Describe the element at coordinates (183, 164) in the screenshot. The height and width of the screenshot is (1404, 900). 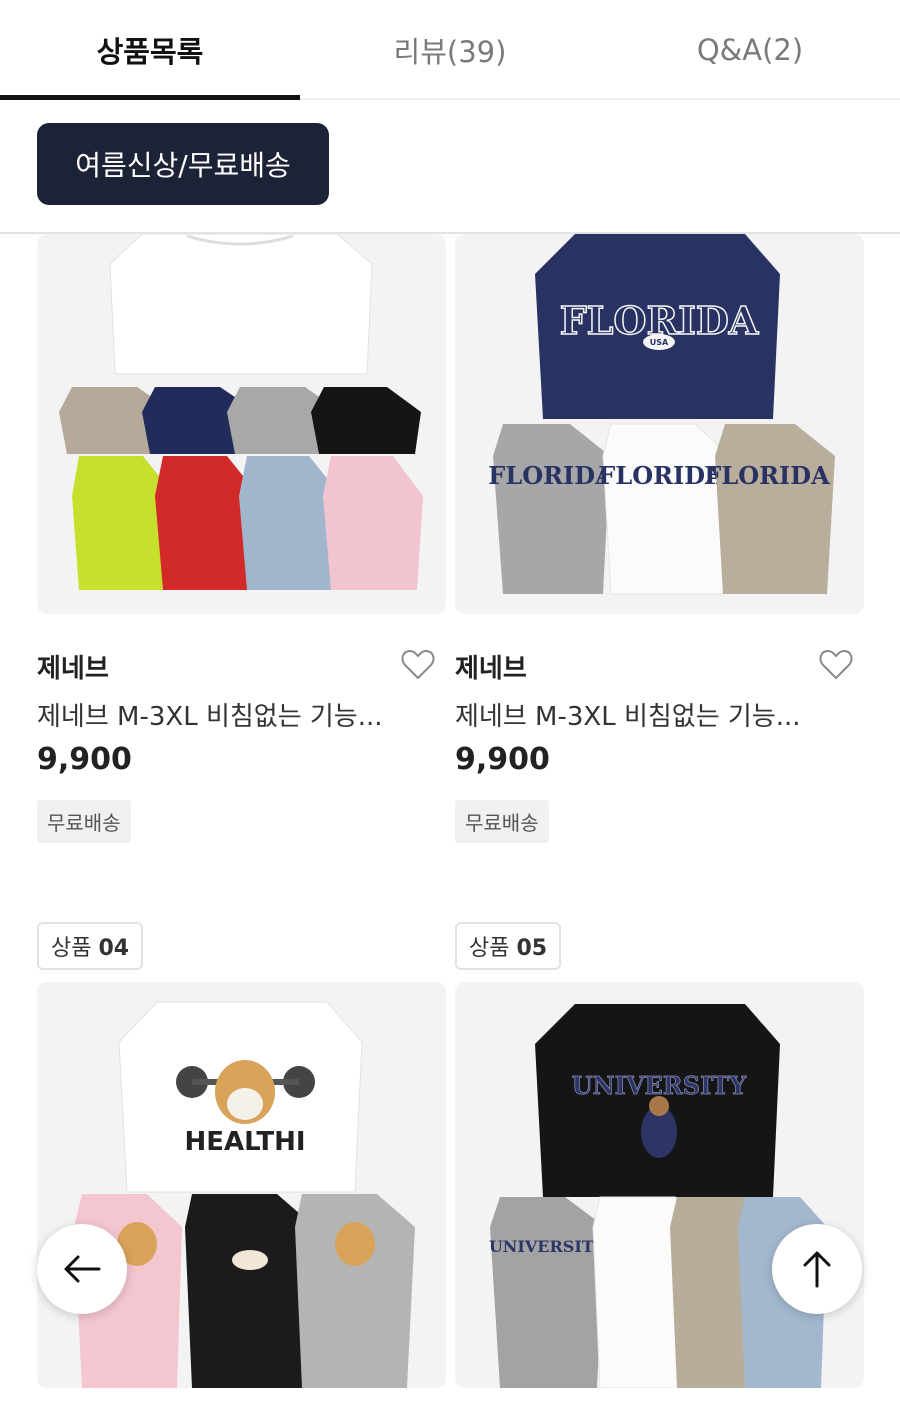
I see `filter-chip-summer-free-shipping: 여름신상/무료배송` at that location.